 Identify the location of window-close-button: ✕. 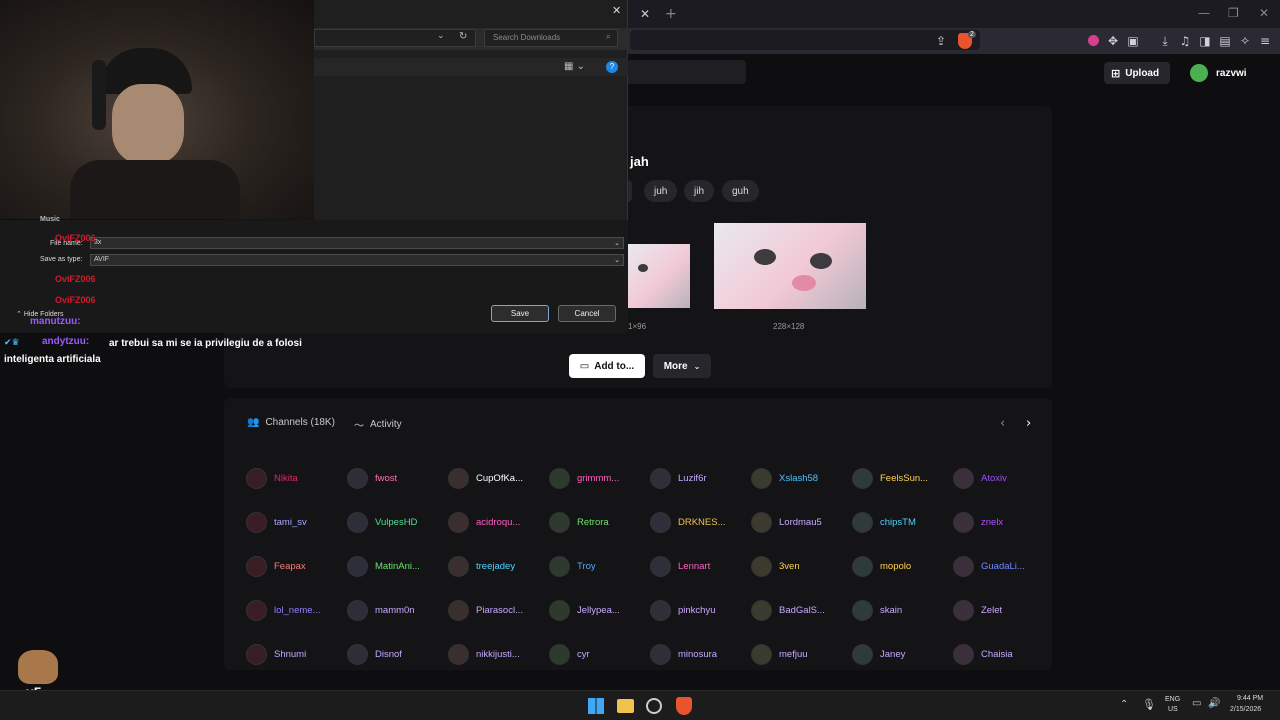
(1264, 13).